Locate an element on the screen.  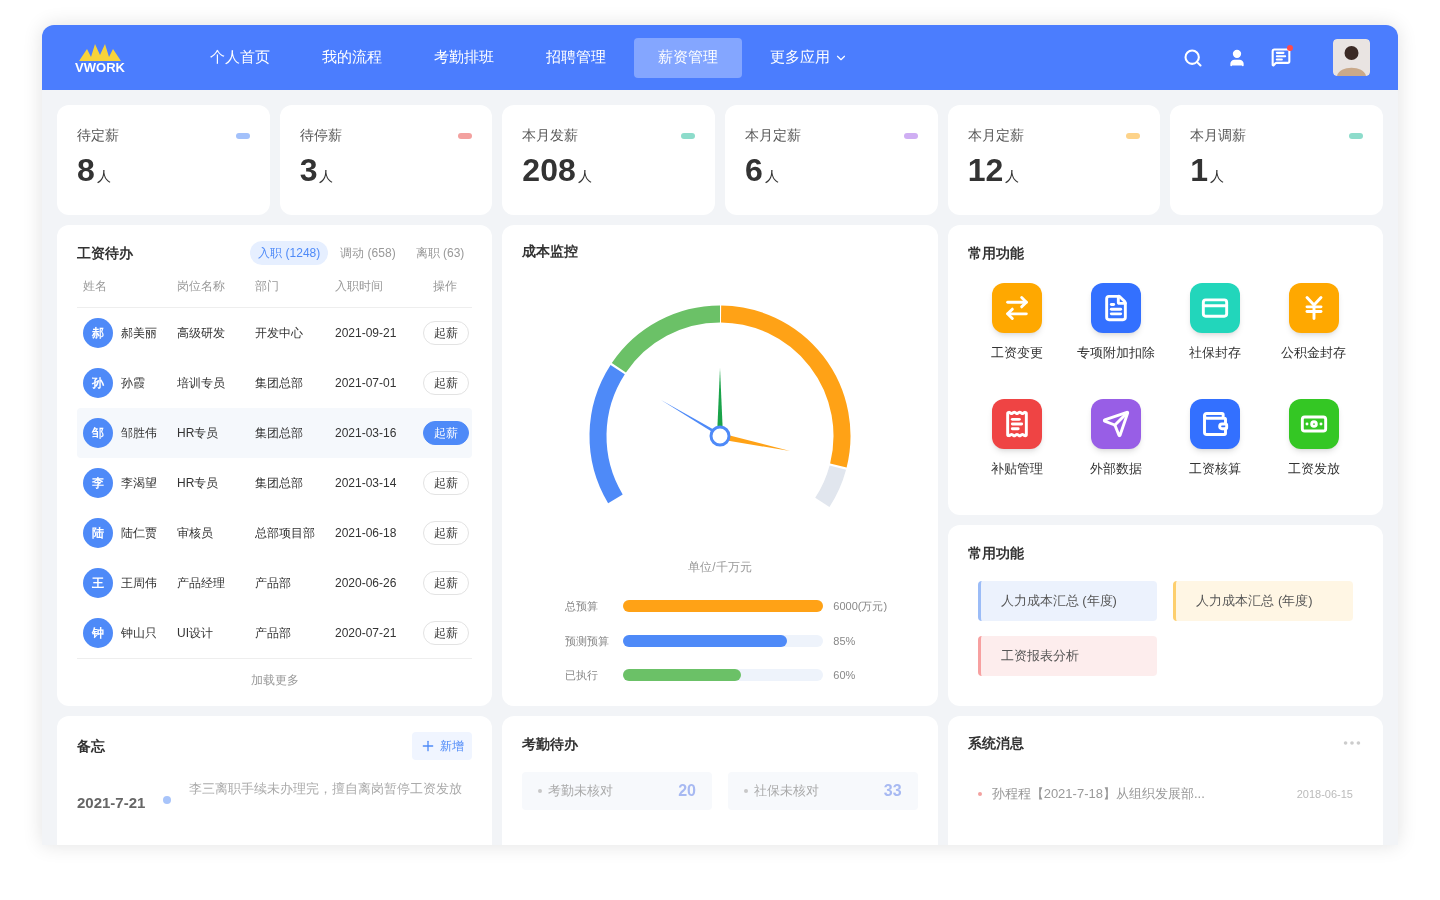
column-header: 岗位名称 is located at coordinates (201, 286).